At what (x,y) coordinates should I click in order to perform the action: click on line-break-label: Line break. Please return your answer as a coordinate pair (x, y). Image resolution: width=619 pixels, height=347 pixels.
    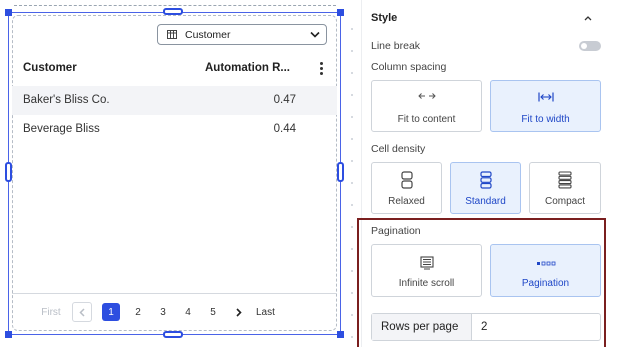
    Looking at the image, I should click on (396, 46).